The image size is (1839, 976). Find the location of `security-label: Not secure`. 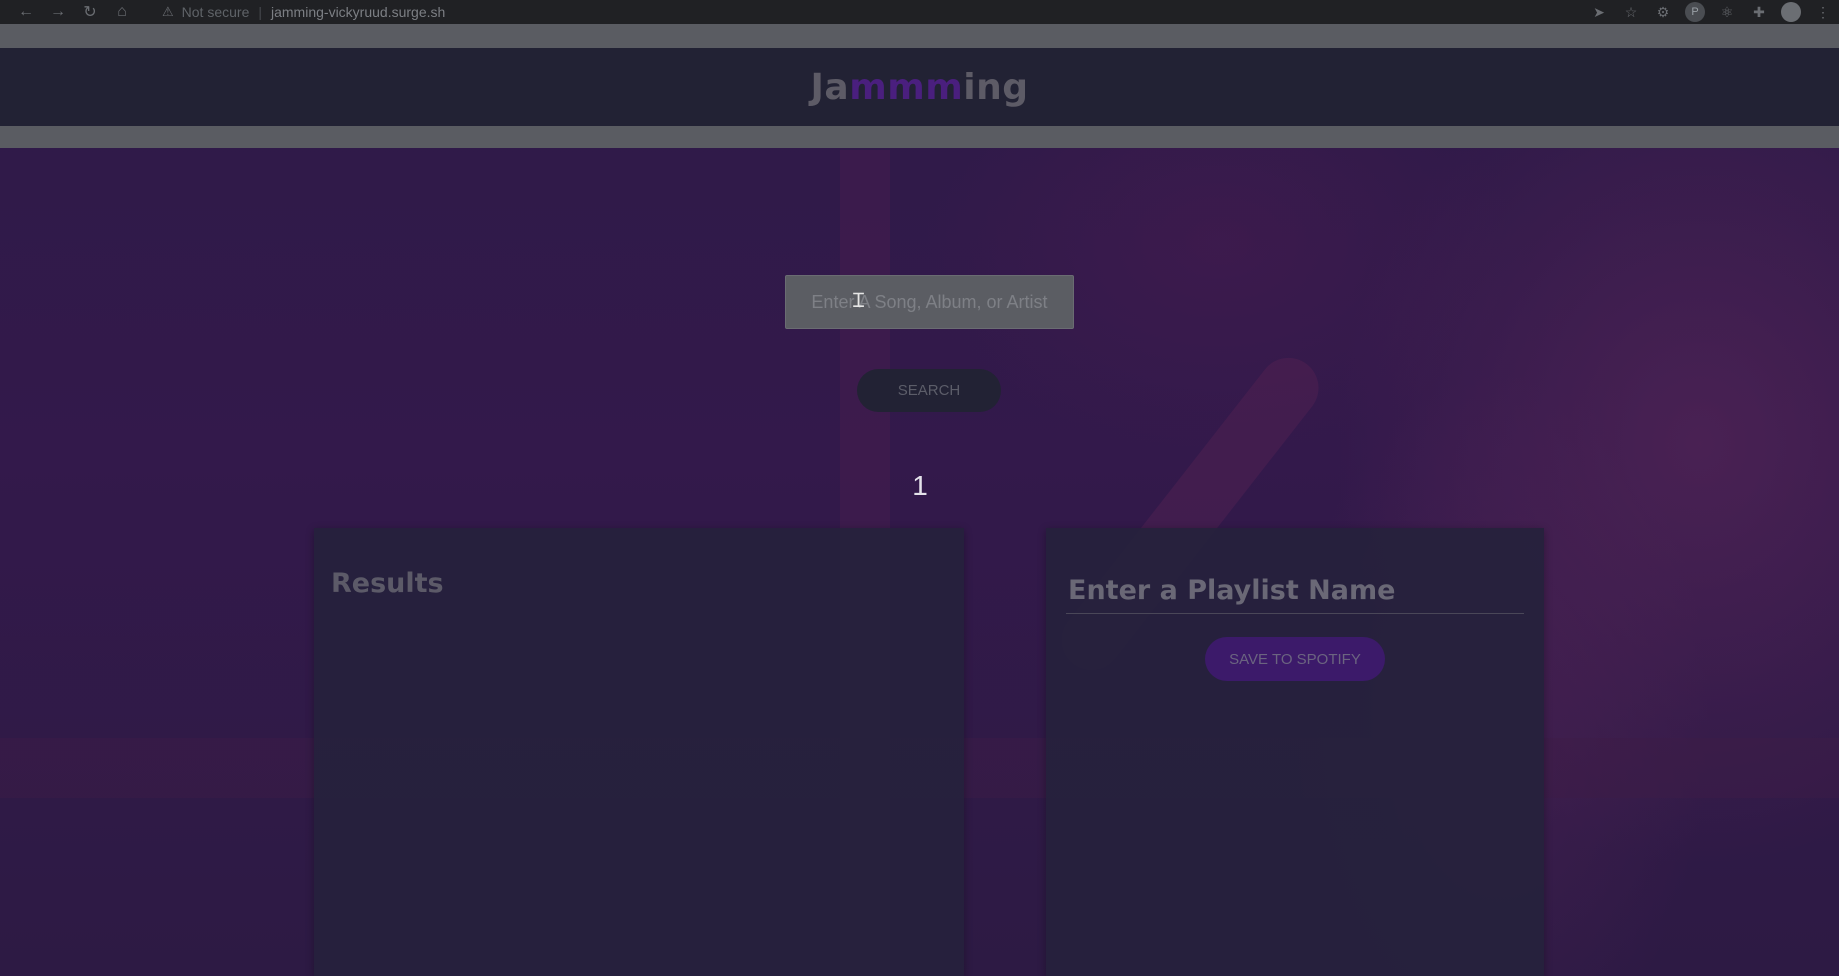

security-label: Not secure is located at coordinates (215, 12).